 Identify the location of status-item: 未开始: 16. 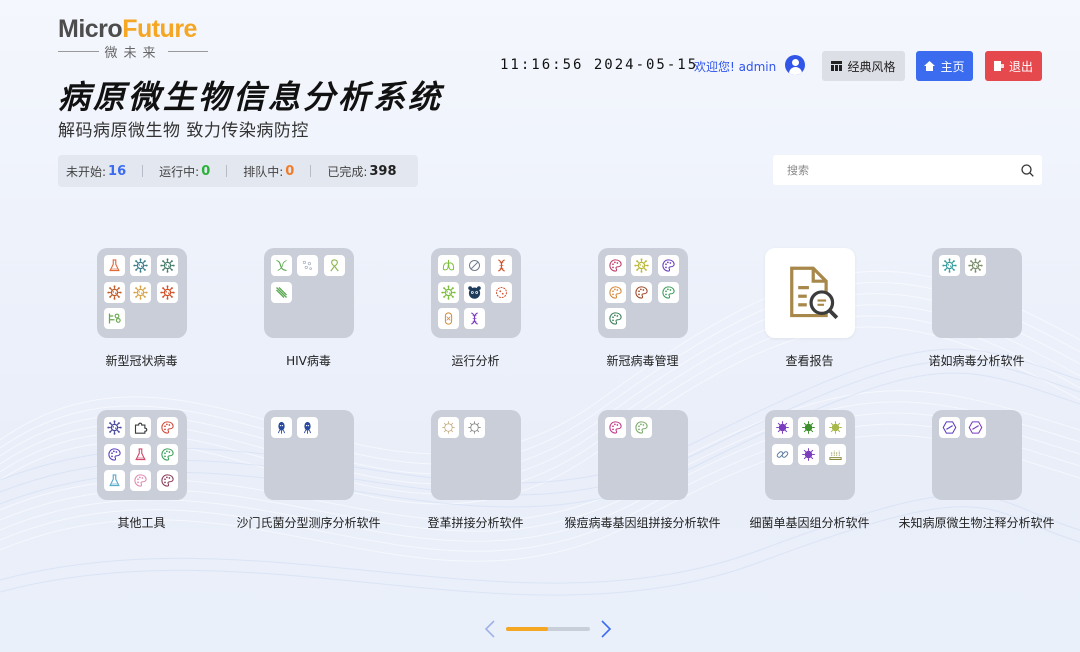
(96, 171).